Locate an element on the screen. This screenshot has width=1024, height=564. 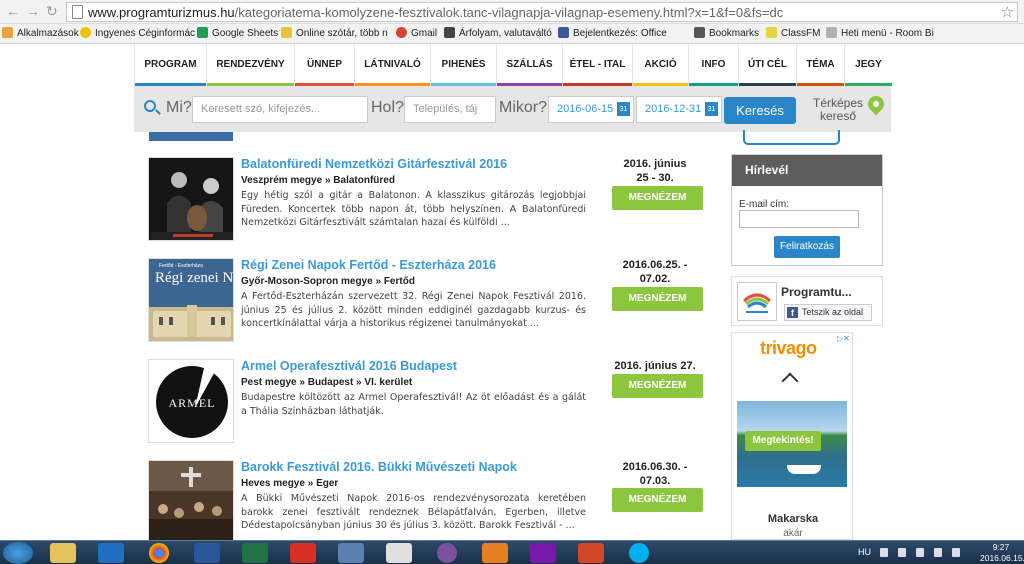
like-page-button: f Tetszik az oldal is located at coordinates (828, 312).